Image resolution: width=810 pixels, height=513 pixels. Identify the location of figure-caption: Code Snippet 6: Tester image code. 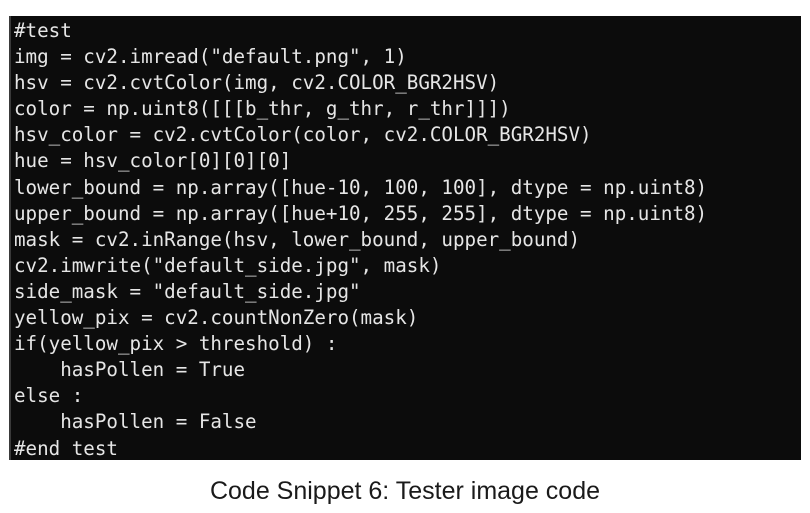
(405, 491).